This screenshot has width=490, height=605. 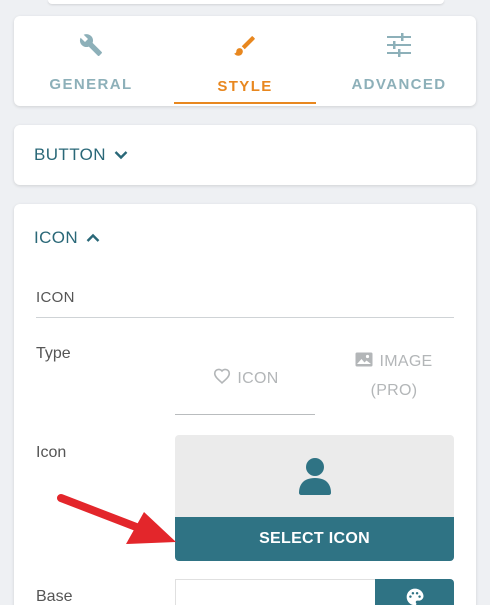 What do you see at coordinates (245, 86) in the screenshot?
I see `tab-style-label: STYLE` at bounding box center [245, 86].